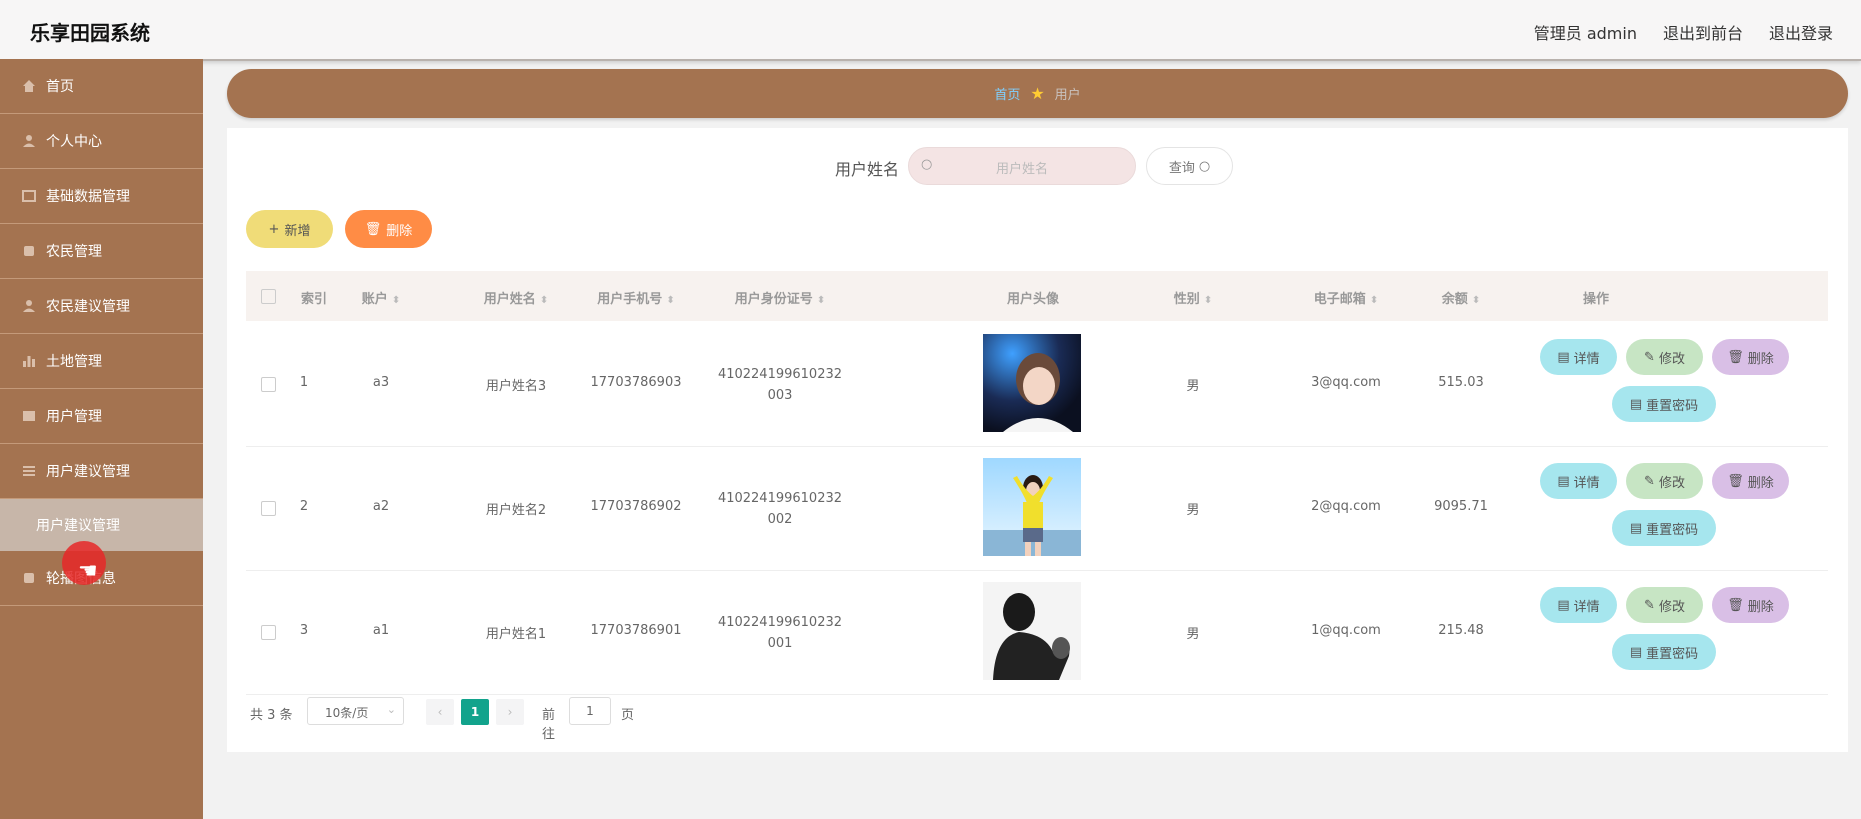 Image resolution: width=1861 pixels, height=819 pixels. Describe the element at coordinates (1193, 297) in the screenshot. I see `column-header-gender: 性别 ⬍` at that location.